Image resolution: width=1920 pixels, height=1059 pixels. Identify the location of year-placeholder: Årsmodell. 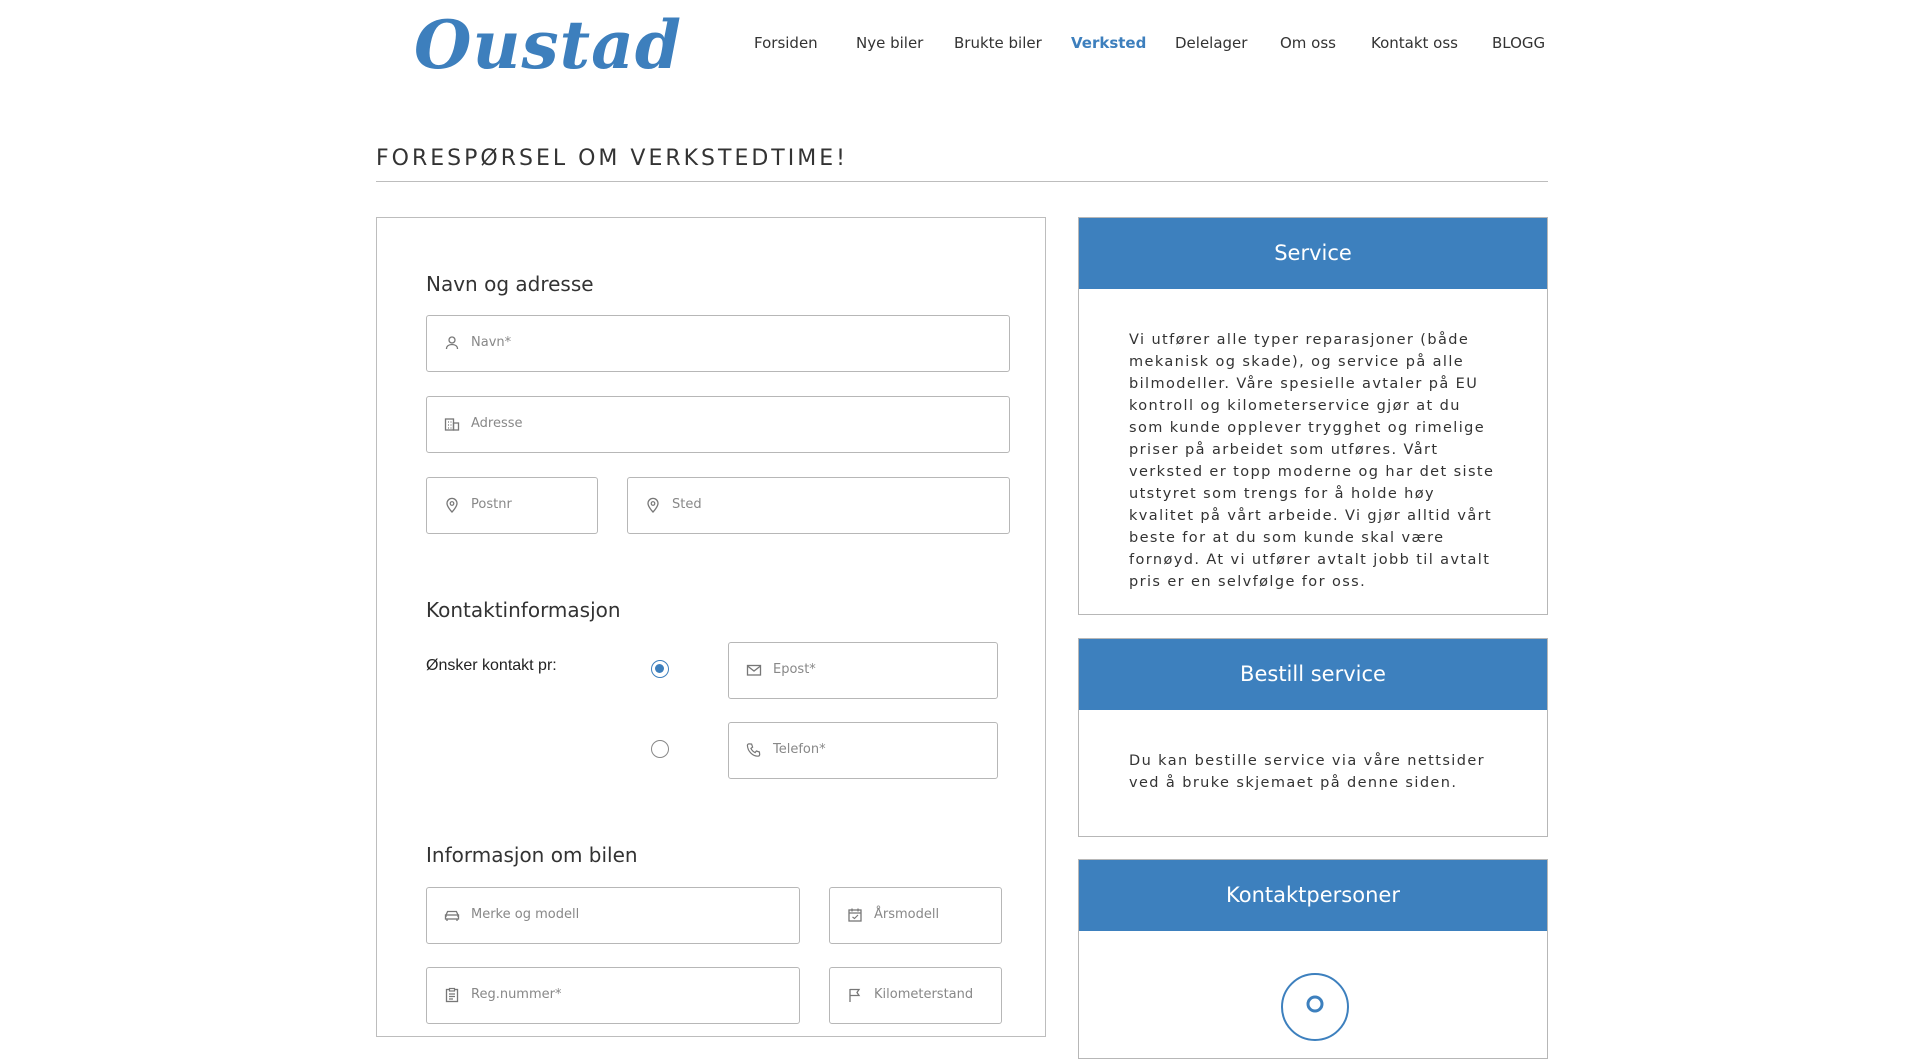
(907, 914).